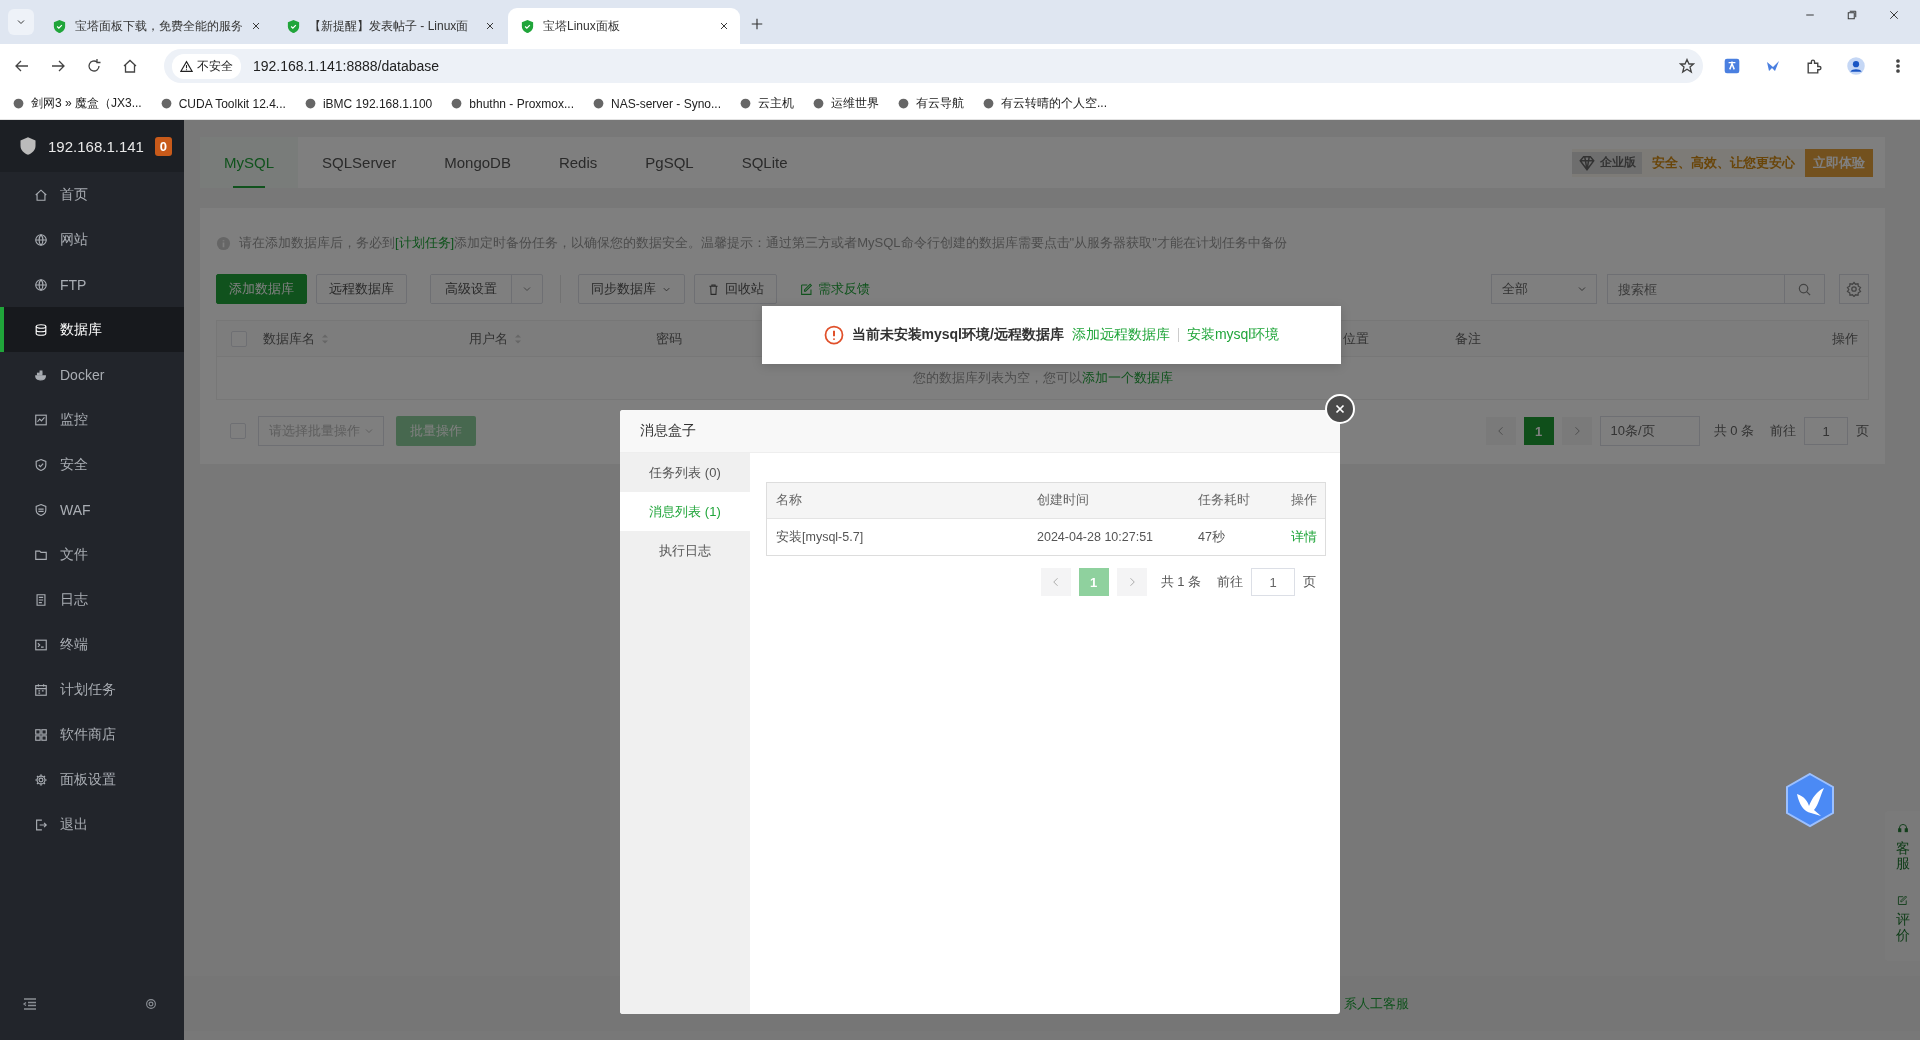 Image resolution: width=1920 pixels, height=1040 pixels. I want to click on sidebar-item: FTP, so click(92, 284).